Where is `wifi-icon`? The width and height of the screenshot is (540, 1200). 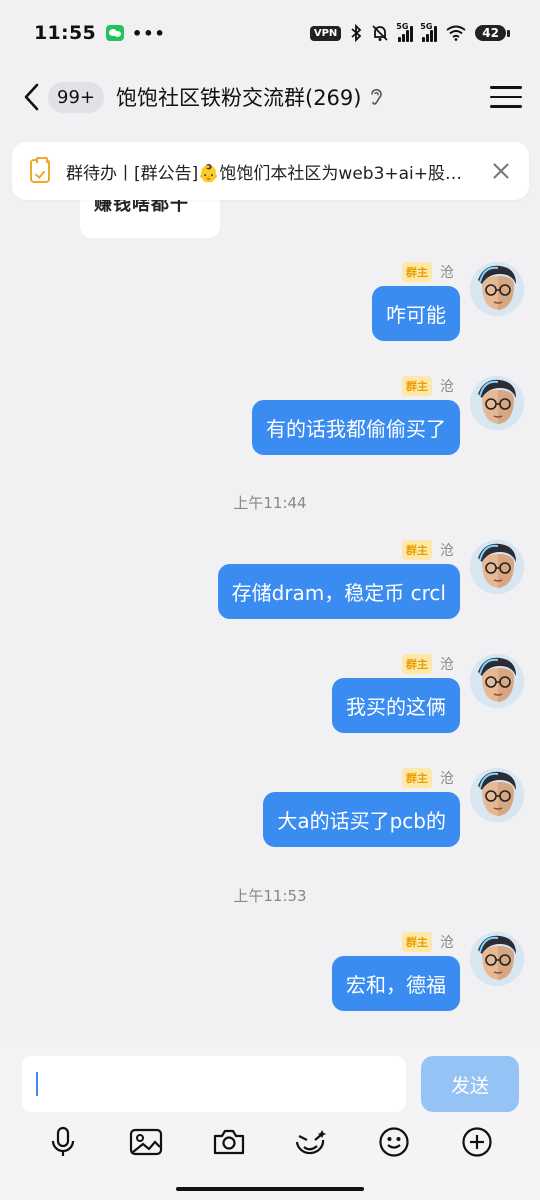
wifi-icon is located at coordinates (456, 33).